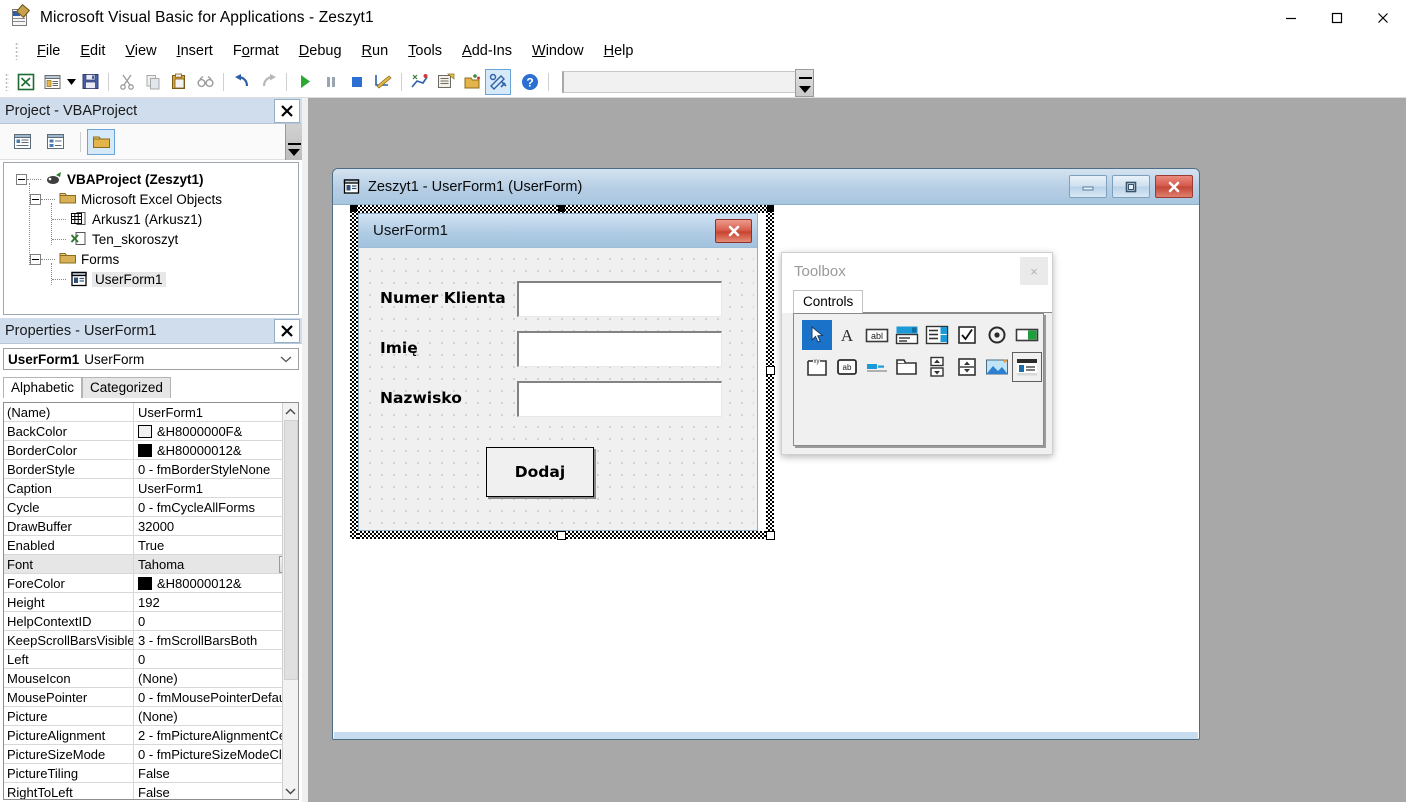 The height and width of the screenshot is (802, 1406). I want to click on userform-design-surface: Numer Klienta Imię Nazwisko Dodaj, so click(558, 389).